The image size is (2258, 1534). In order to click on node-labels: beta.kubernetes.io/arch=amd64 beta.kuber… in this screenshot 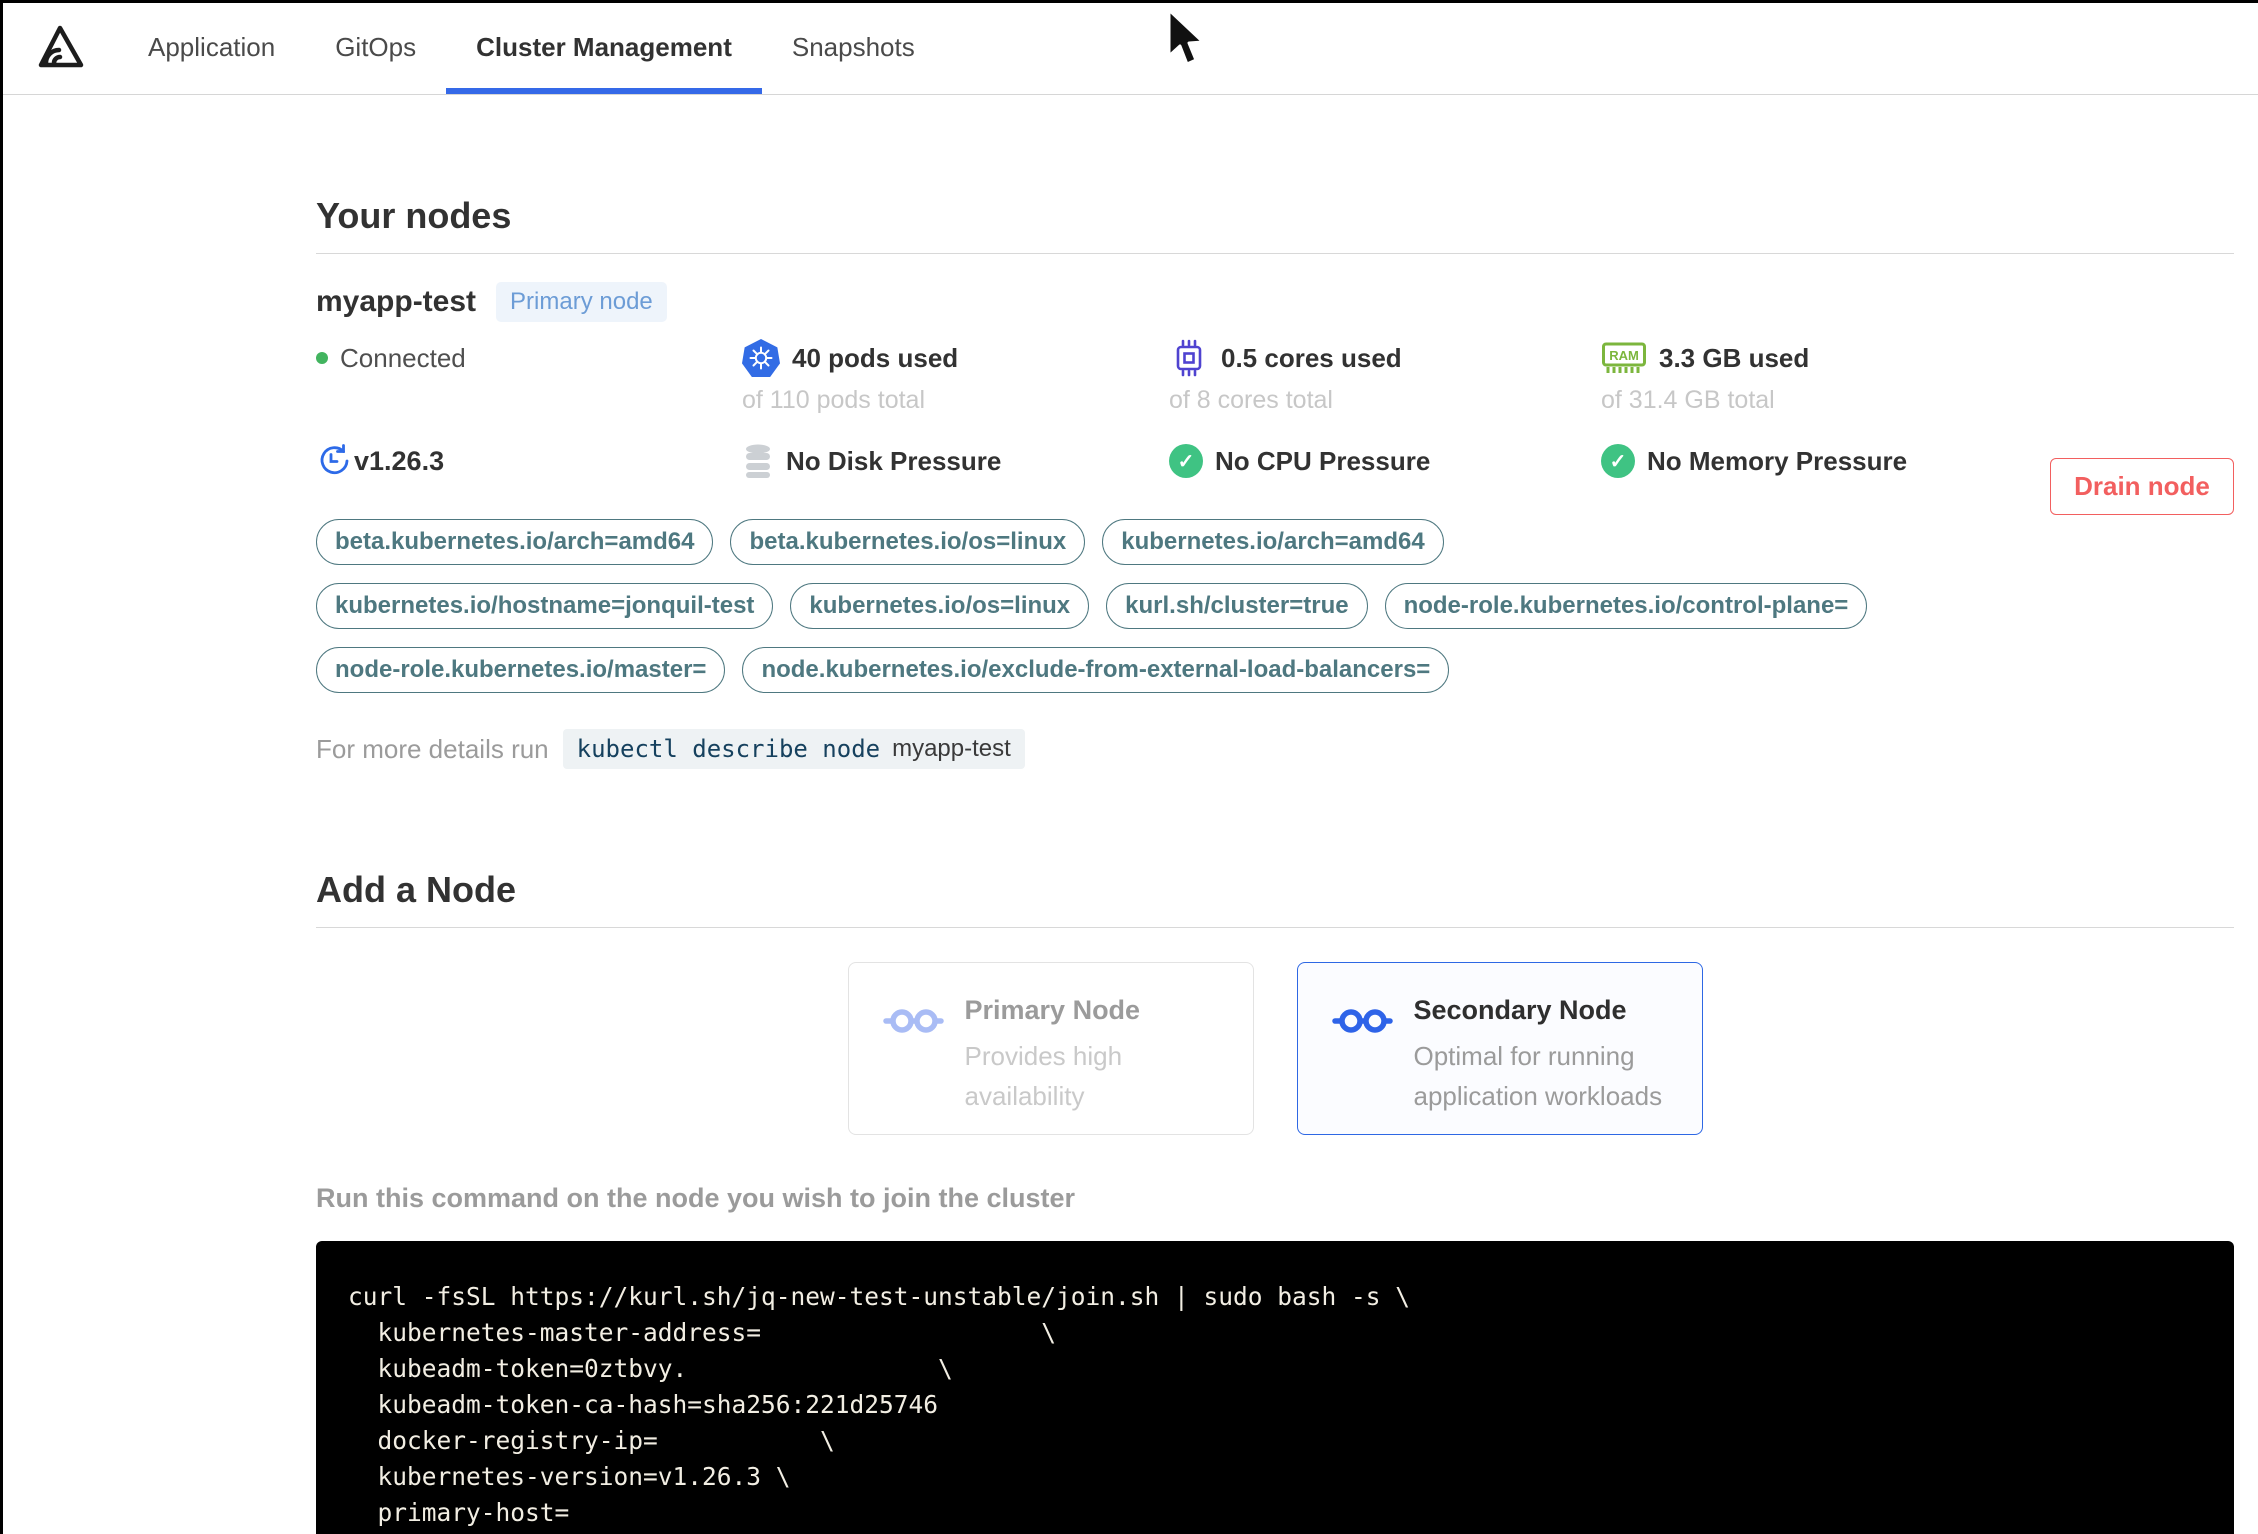, I will do `click(1096, 606)`.